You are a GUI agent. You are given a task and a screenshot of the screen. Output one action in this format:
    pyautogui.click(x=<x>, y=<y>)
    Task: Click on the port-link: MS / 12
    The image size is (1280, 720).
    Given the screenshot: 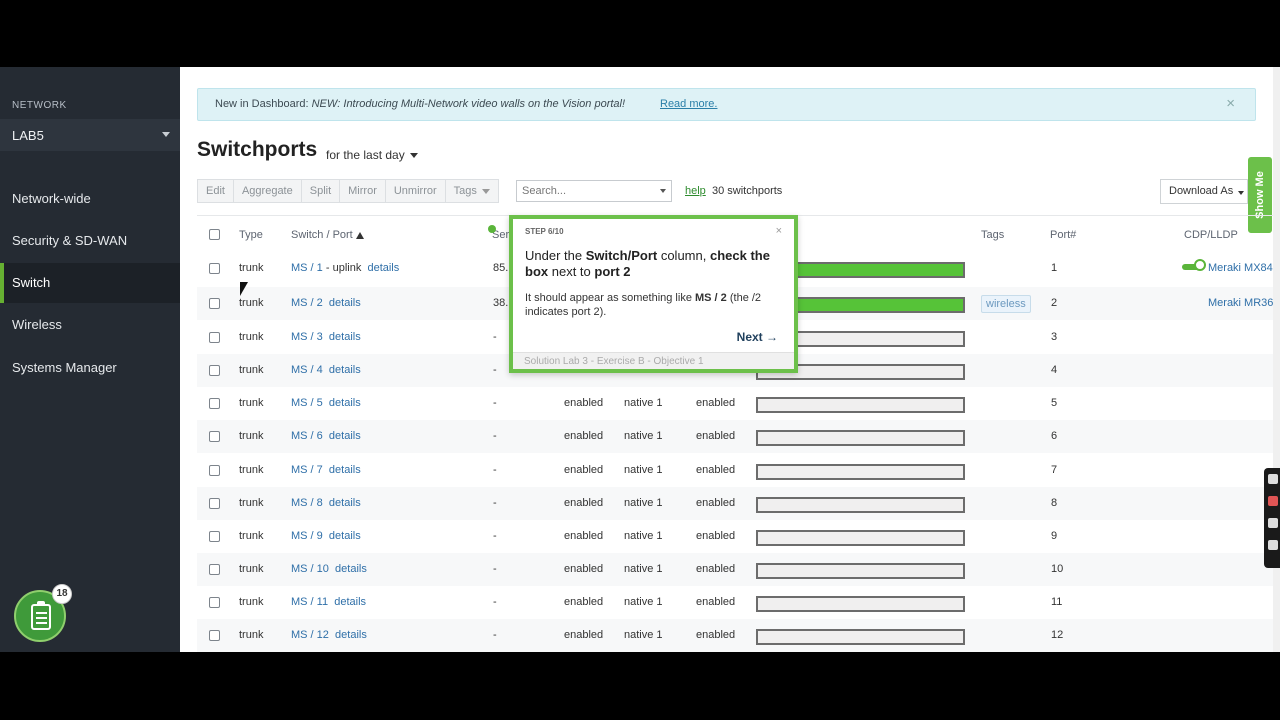 What is the action you would take?
    pyautogui.click(x=310, y=635)
    